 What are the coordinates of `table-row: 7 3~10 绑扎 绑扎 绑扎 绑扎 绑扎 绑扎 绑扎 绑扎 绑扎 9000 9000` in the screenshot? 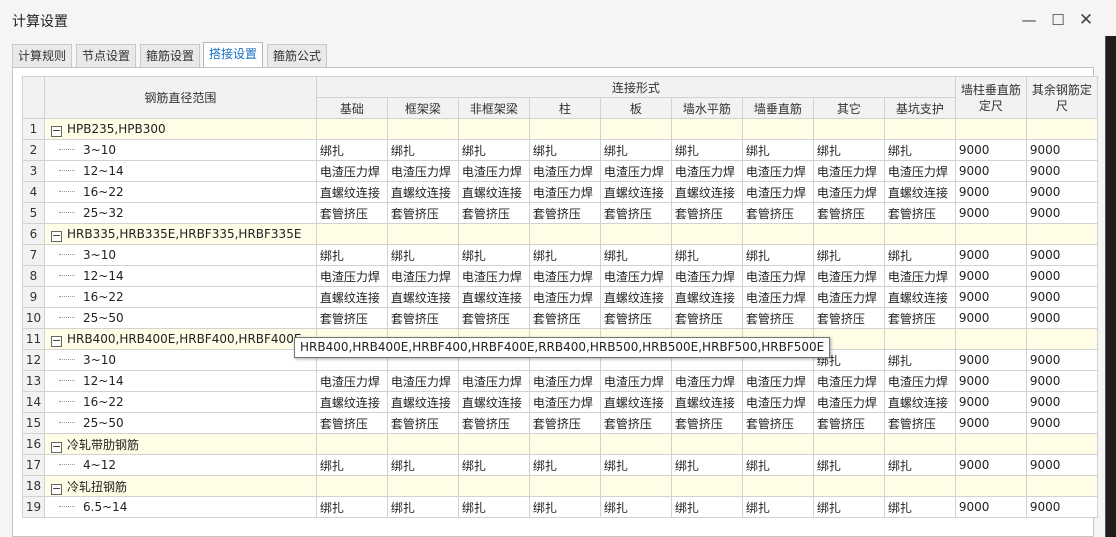 It's located at (560, 255).